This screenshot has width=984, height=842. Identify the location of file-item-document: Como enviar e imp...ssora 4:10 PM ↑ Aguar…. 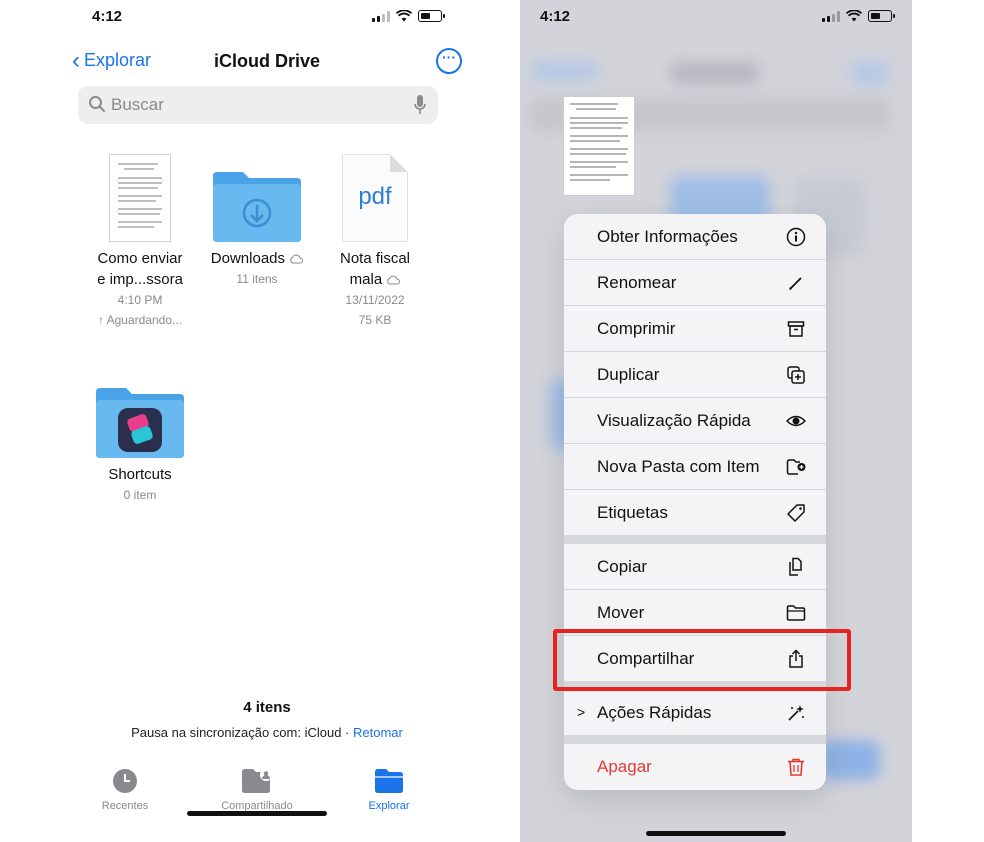
(140, 242).